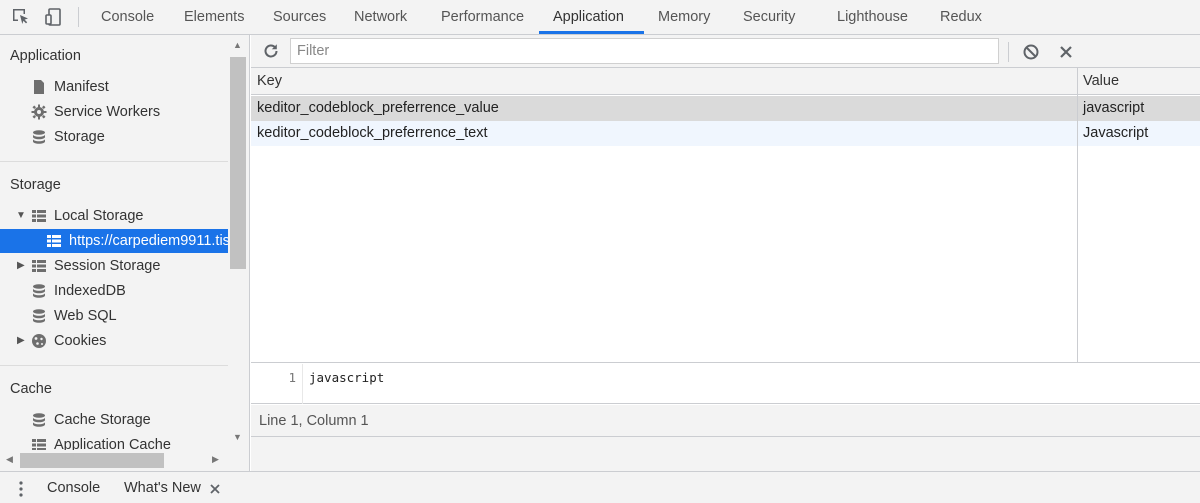  Describe the element at coordinates (591, 32) in the screenshot. I see `active-tab-indicator` at that location.